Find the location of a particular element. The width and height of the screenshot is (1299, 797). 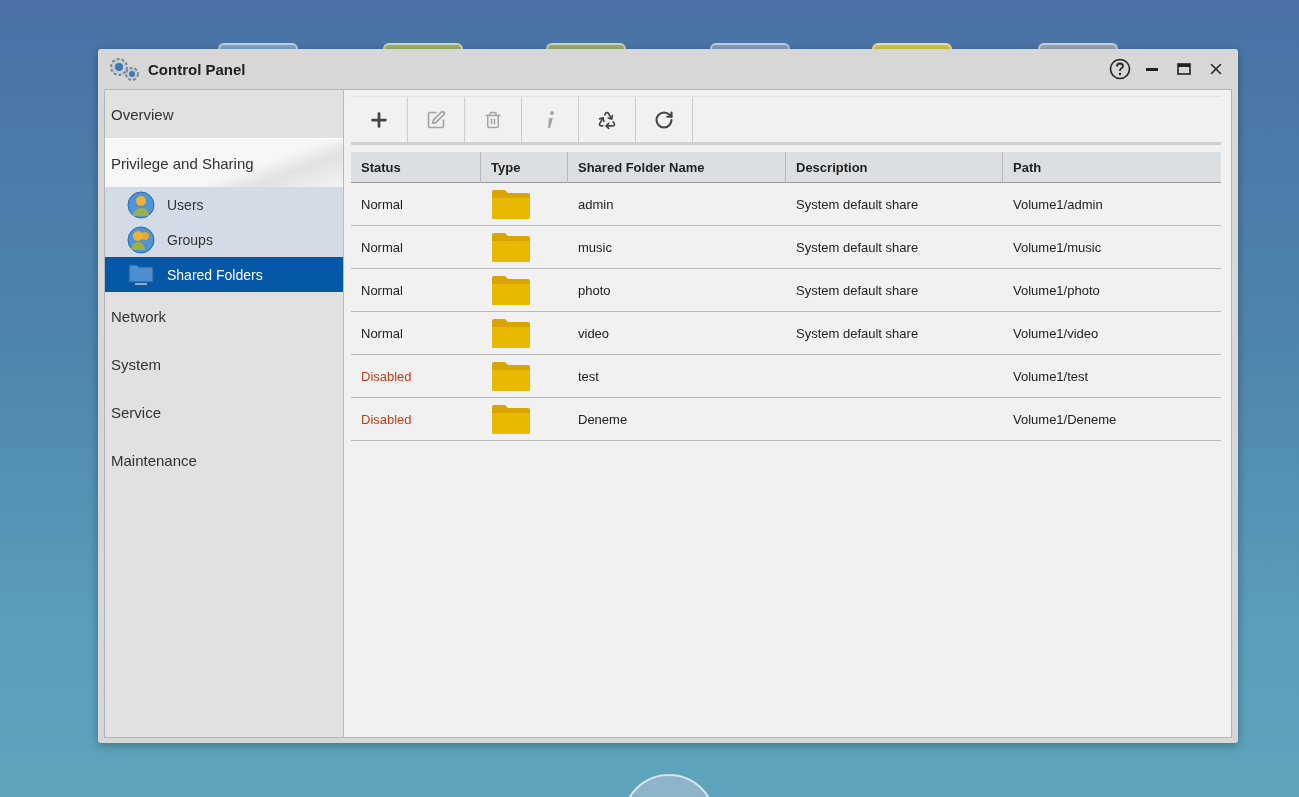

maximize-icon is located at coordinates (1184, 69).